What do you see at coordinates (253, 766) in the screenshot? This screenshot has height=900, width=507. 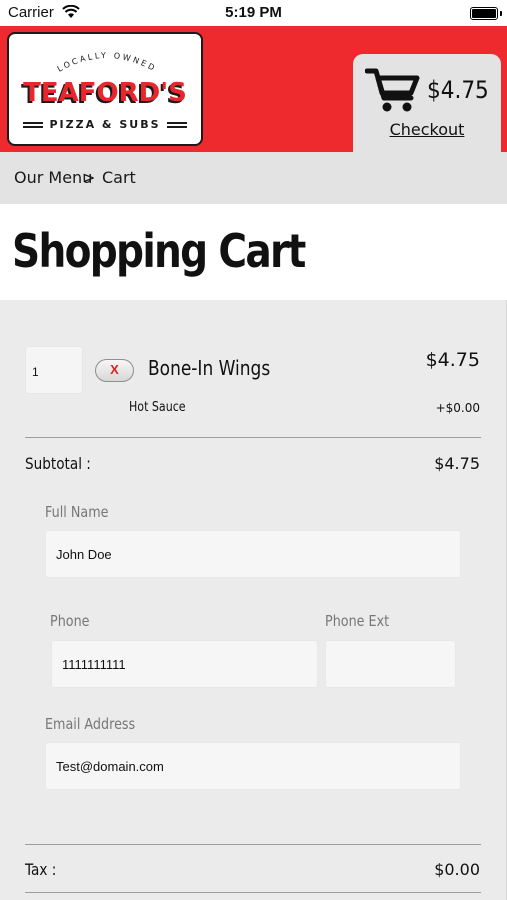 I see `email-field: Test@domain.com` at bounding box center [253, 766].